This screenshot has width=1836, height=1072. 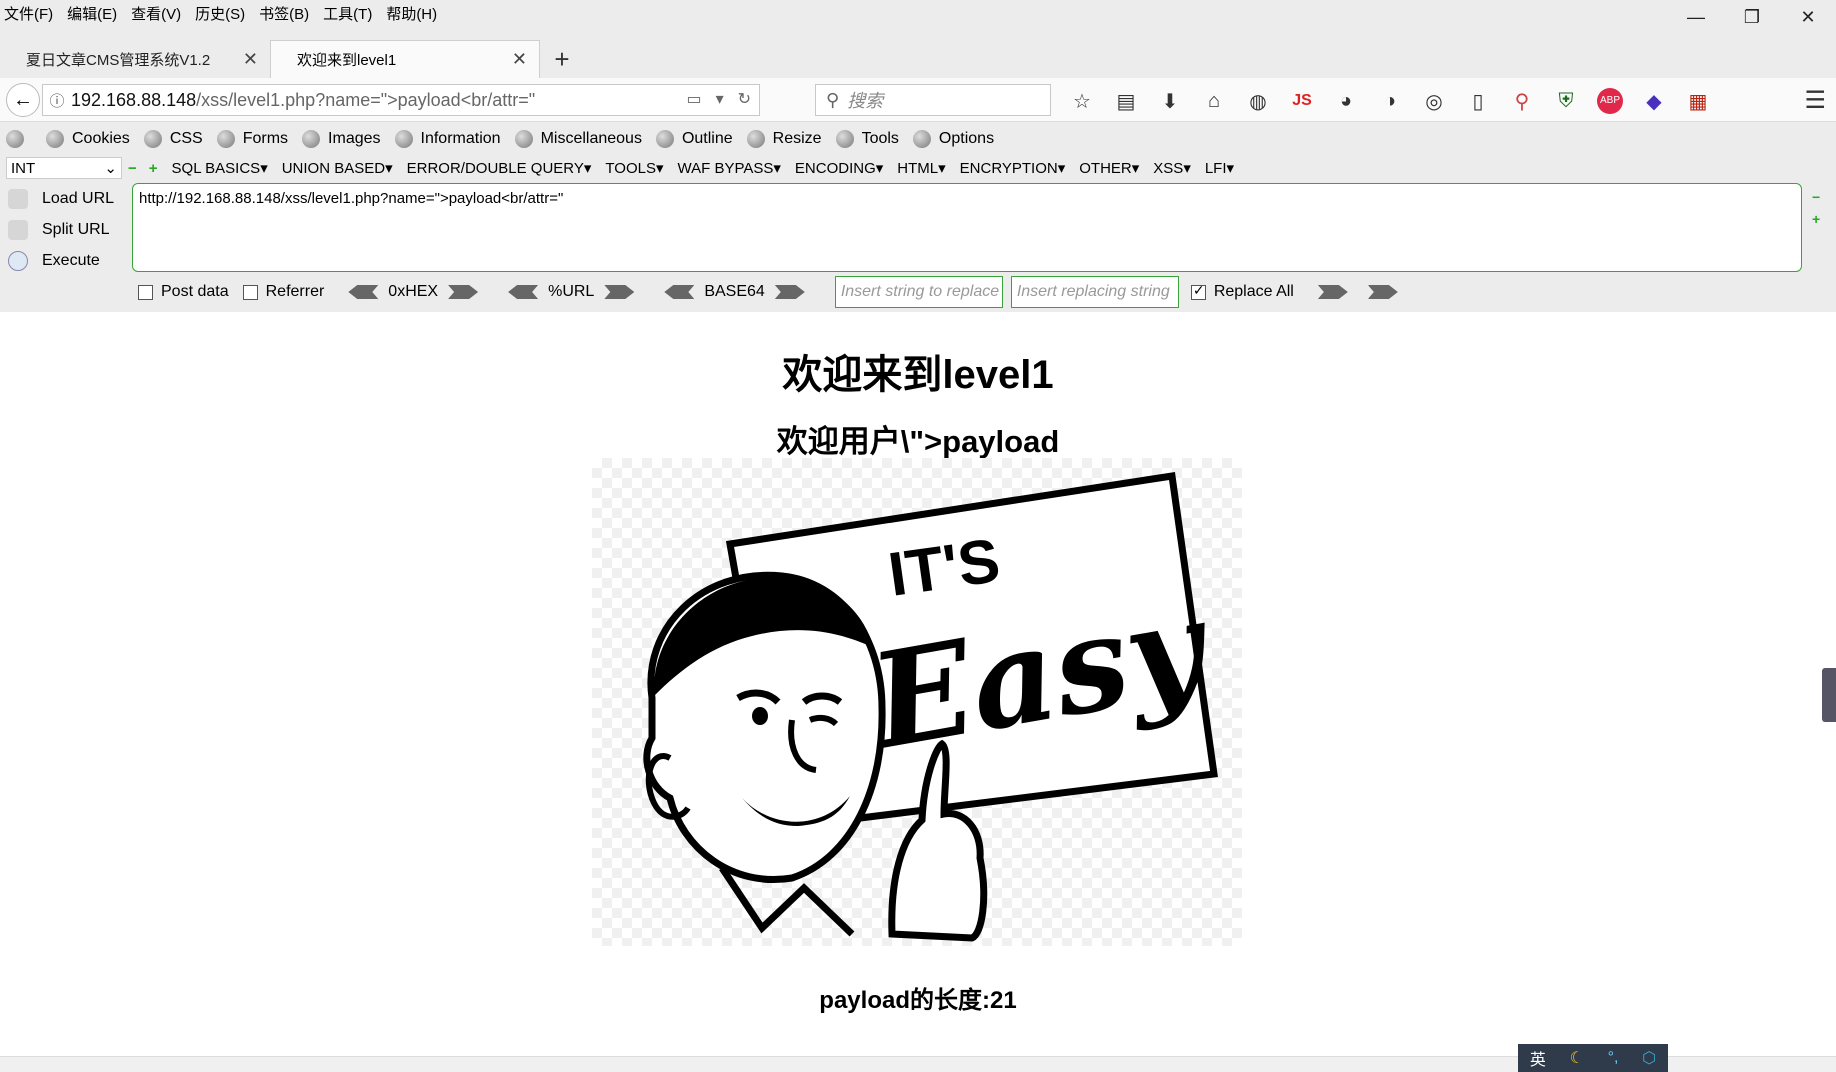 I want to click on devbar-forms: Forms, so click(x=252, y=139).